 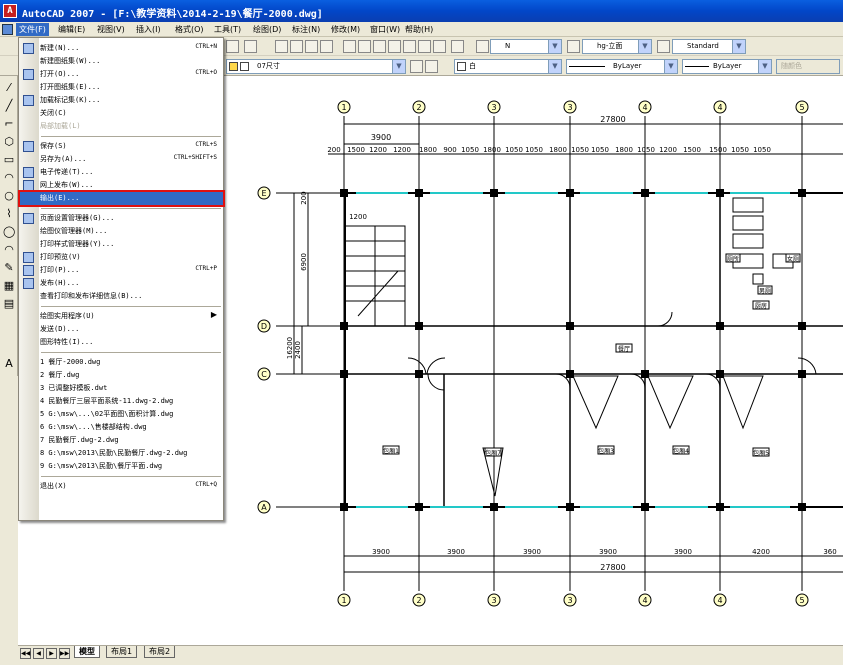 What do you see at coordinates (9, 196) in the screenshot?
I see `circle-icon: ○` at bounding box center [9, 196].